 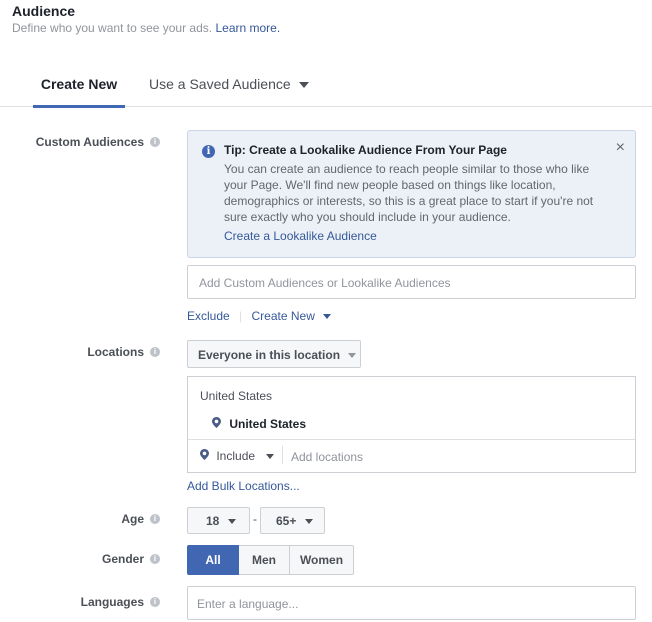 I want to click on audience-tabs: Create New Use a Saved Audience, so click(x=326, y=89).